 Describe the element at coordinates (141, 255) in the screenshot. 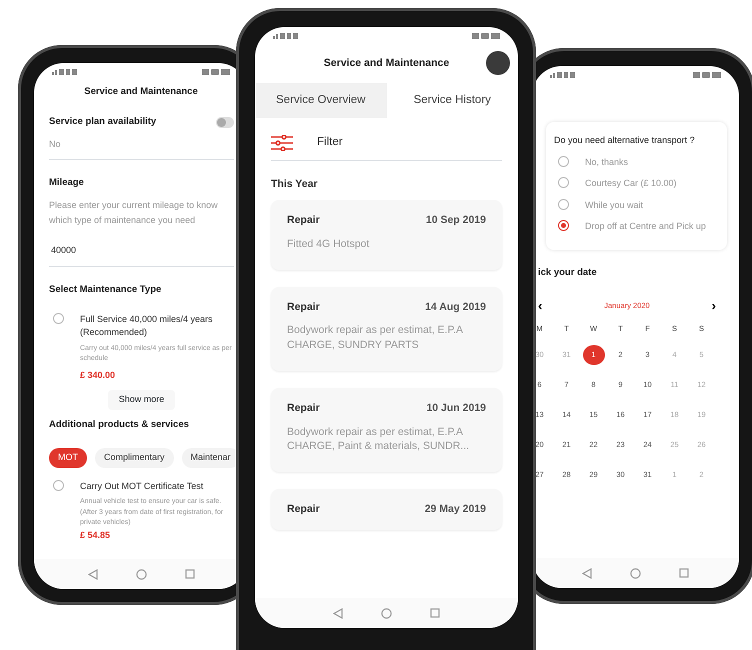

I see `mileage-input: 40000` at that location.